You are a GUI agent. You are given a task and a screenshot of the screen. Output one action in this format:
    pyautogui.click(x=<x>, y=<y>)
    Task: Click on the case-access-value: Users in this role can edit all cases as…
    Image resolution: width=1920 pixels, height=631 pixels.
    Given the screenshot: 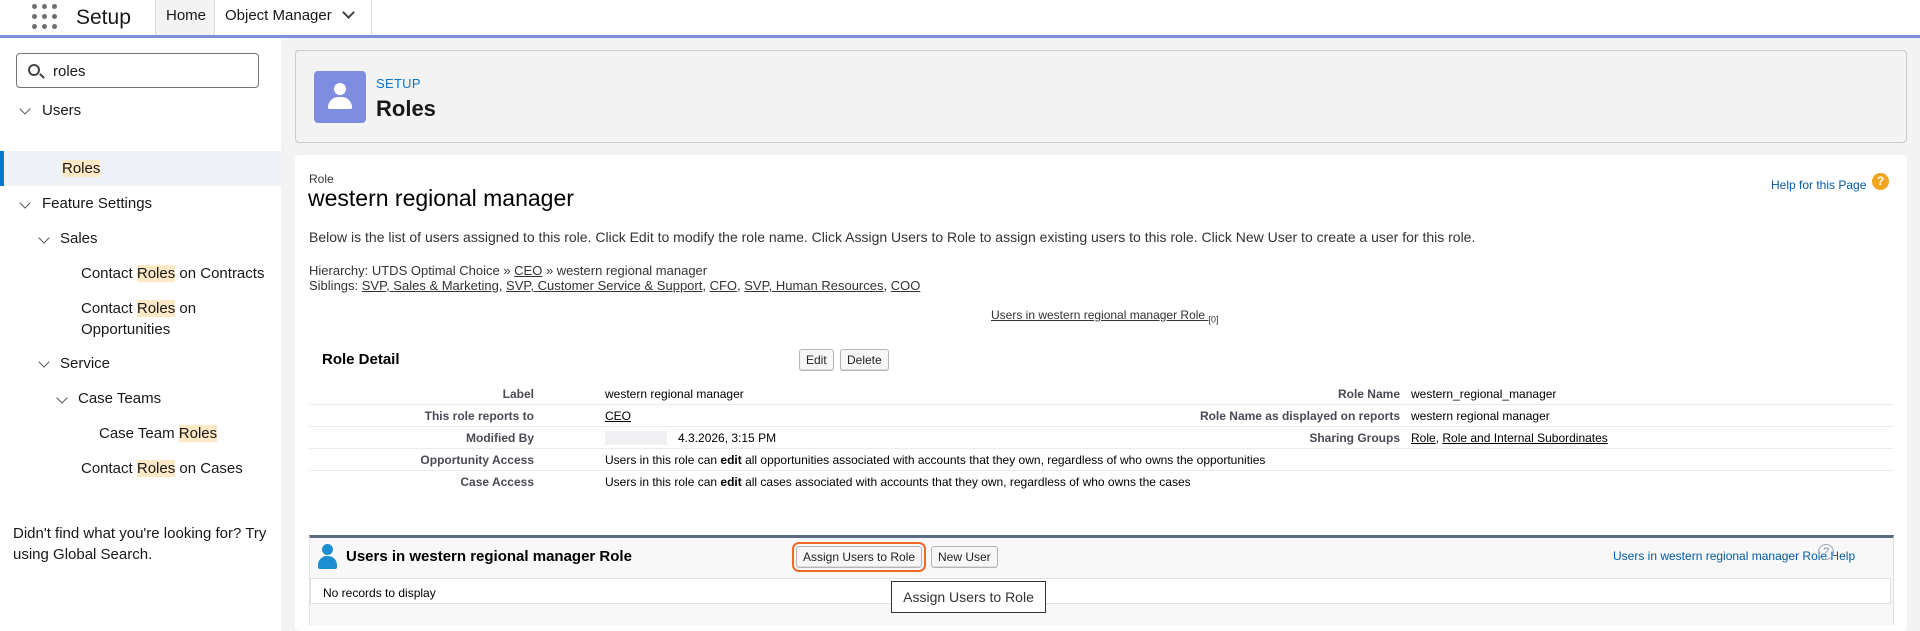 What is the action you would take?
    pyautogui.click(x=898, y=482)
    